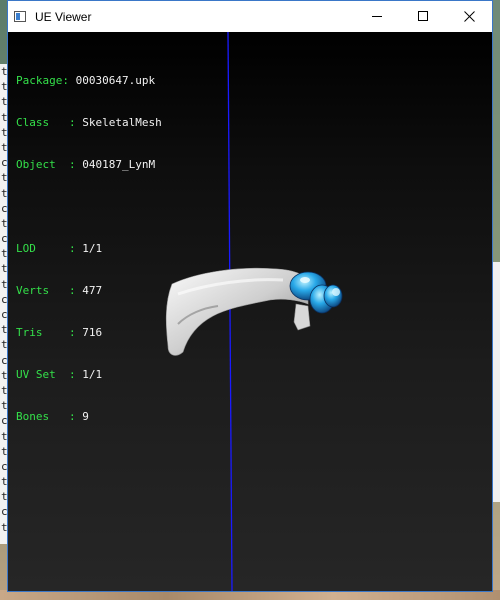 The height and width of the screenshot is (600, 500). Describe the element at coordinates (122, 122) in the screenshot. I see `info-value: SkeletalMesh` at that location.